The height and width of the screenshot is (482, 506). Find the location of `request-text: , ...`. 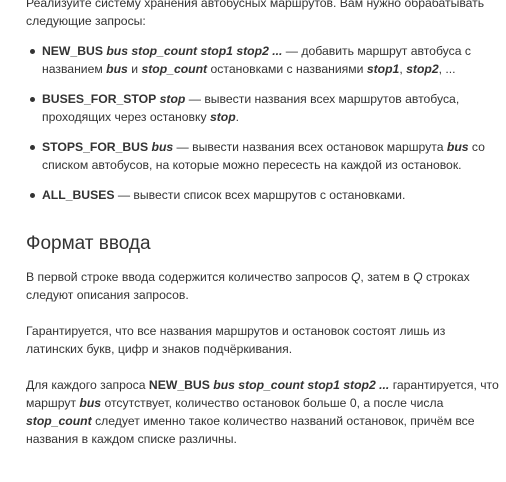

request-text: , ... is located at coordinates (447, 69).